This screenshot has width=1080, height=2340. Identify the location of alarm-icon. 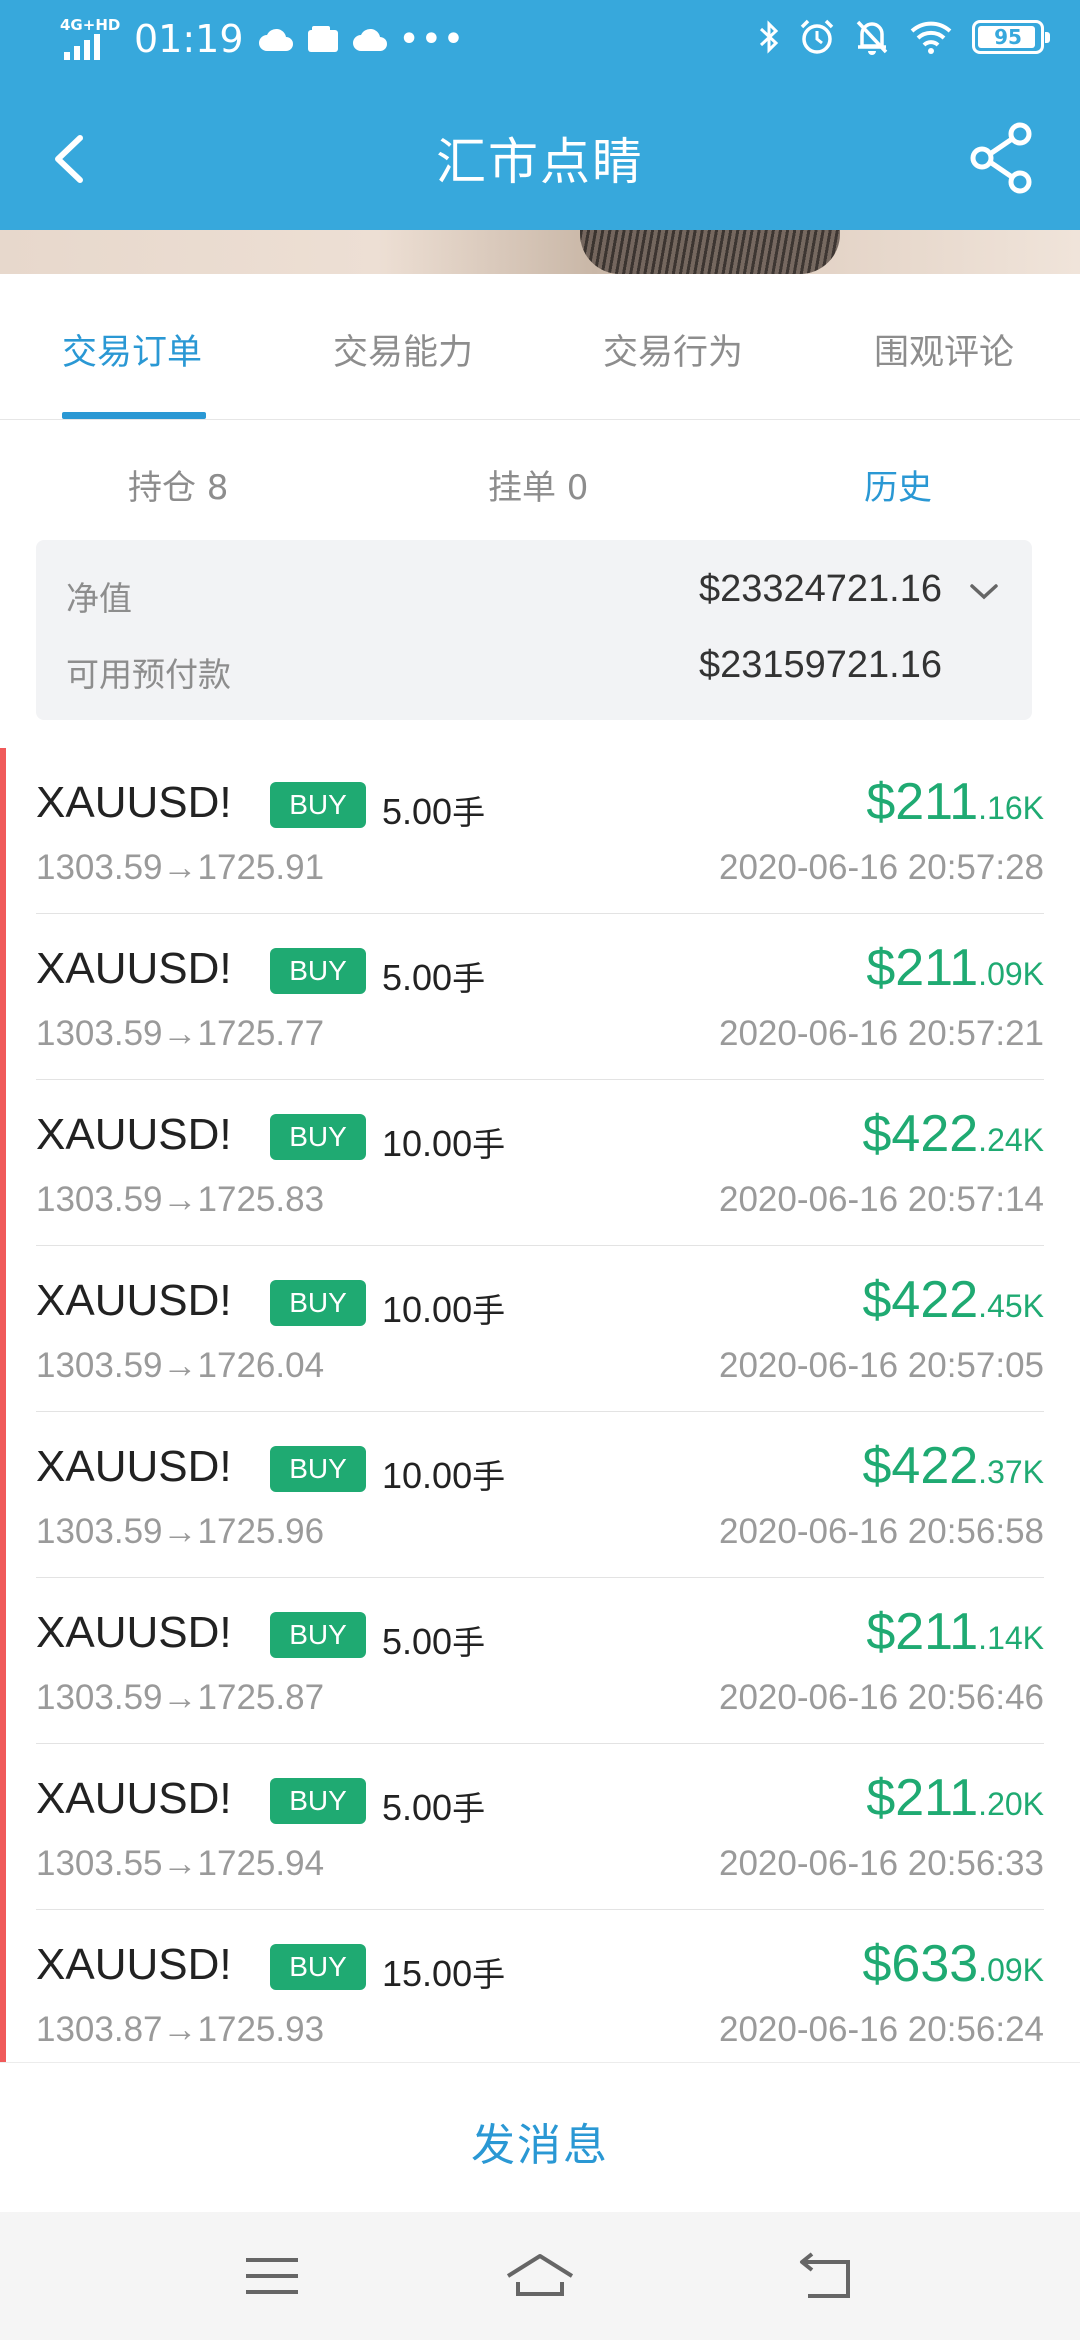
(817, 36).